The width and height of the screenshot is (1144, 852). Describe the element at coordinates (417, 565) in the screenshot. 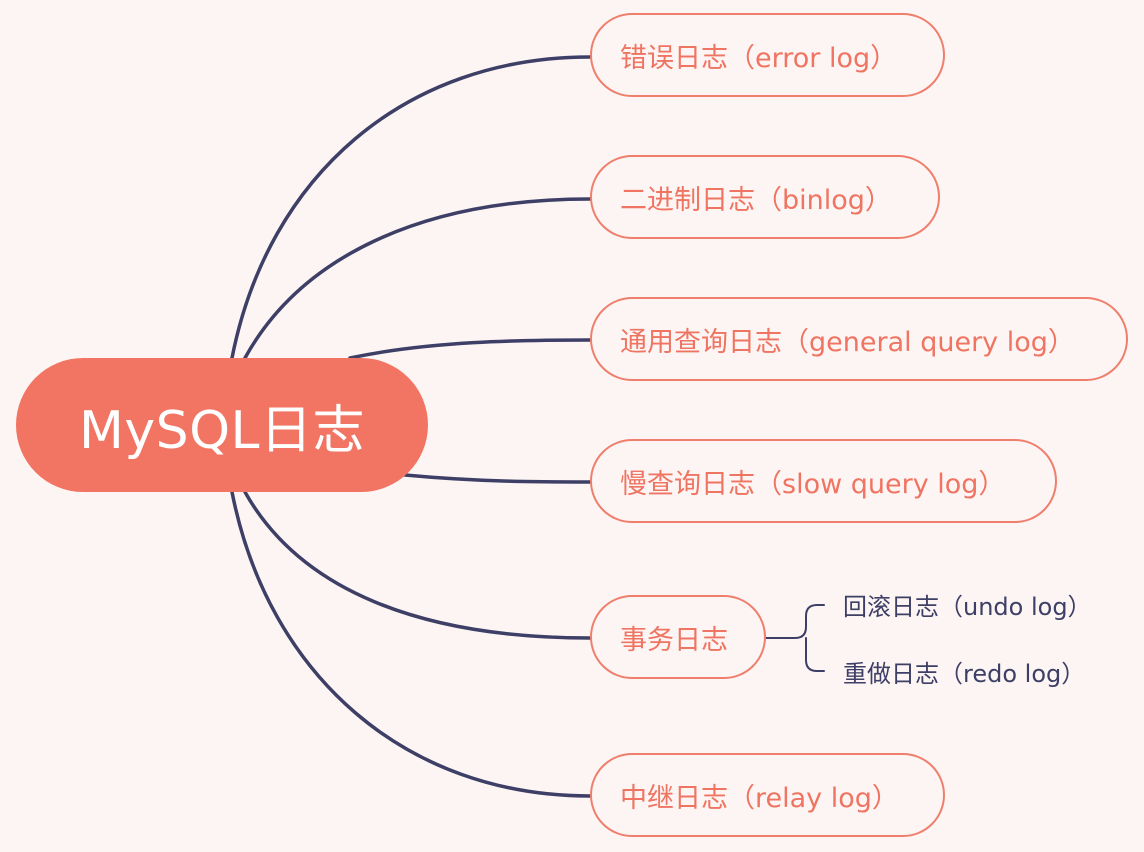

I see `connector-transaction` at that location.